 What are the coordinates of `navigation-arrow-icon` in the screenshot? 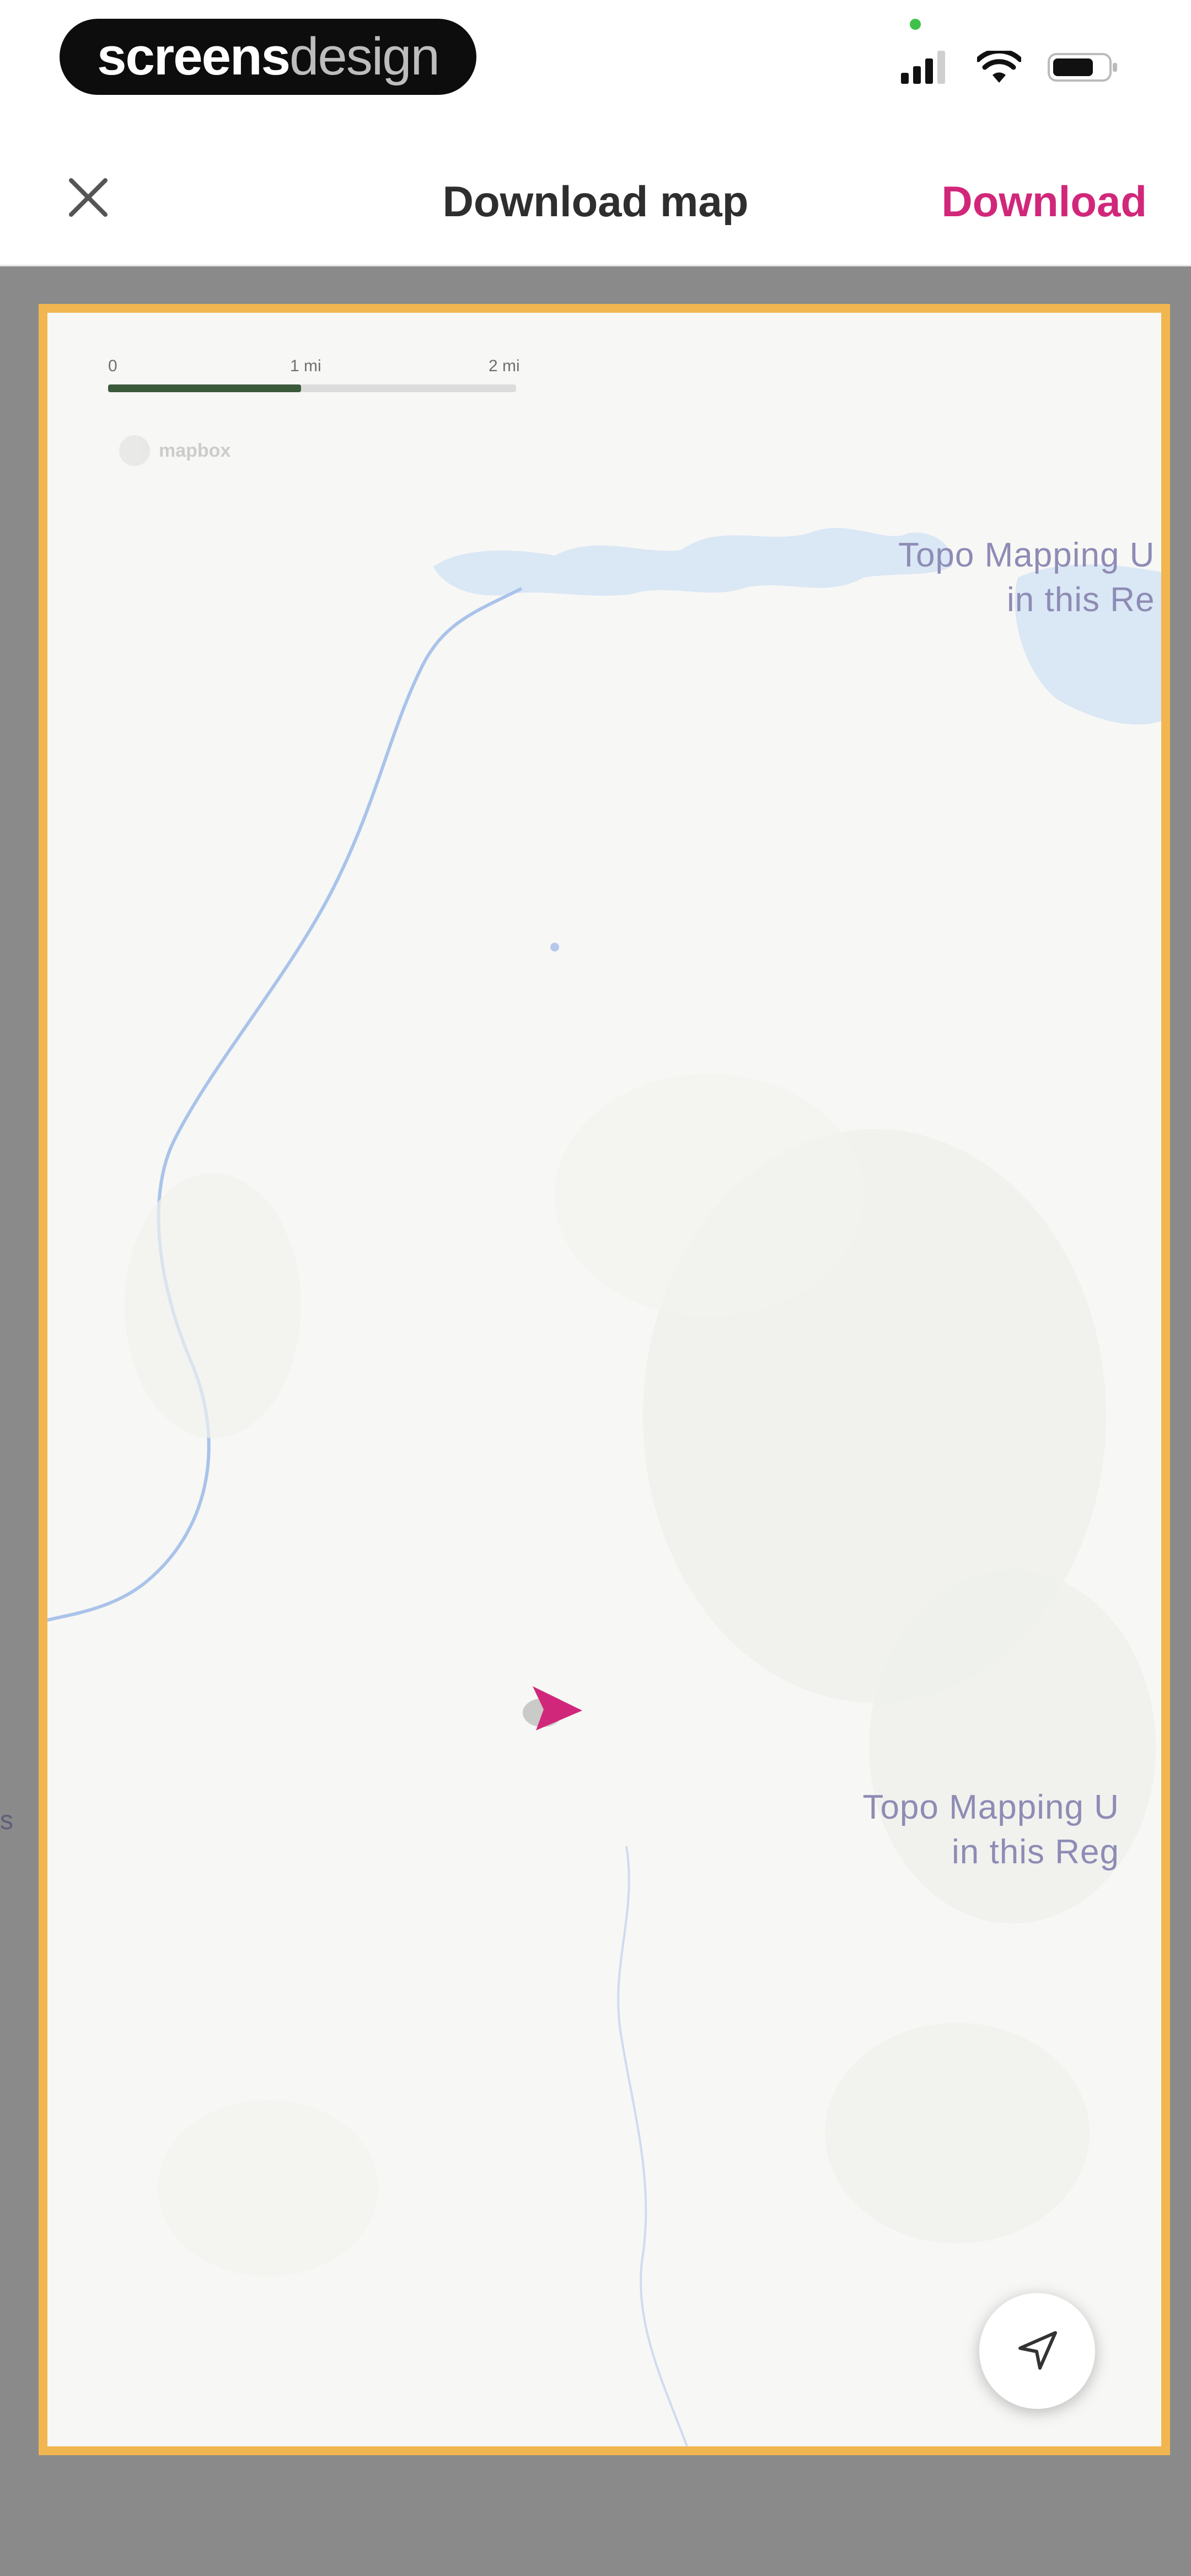 It's located at (1037, 2350).